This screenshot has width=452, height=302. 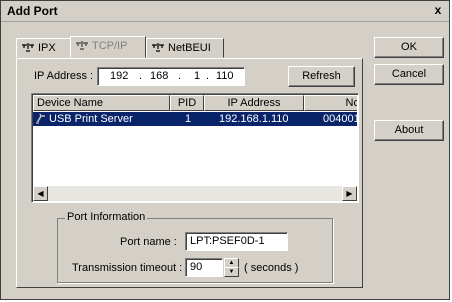 What do you see at coordinates (321, 76) in the screenshot?
I see `refresh-button: Refresh` at bounding box center [321, 76].